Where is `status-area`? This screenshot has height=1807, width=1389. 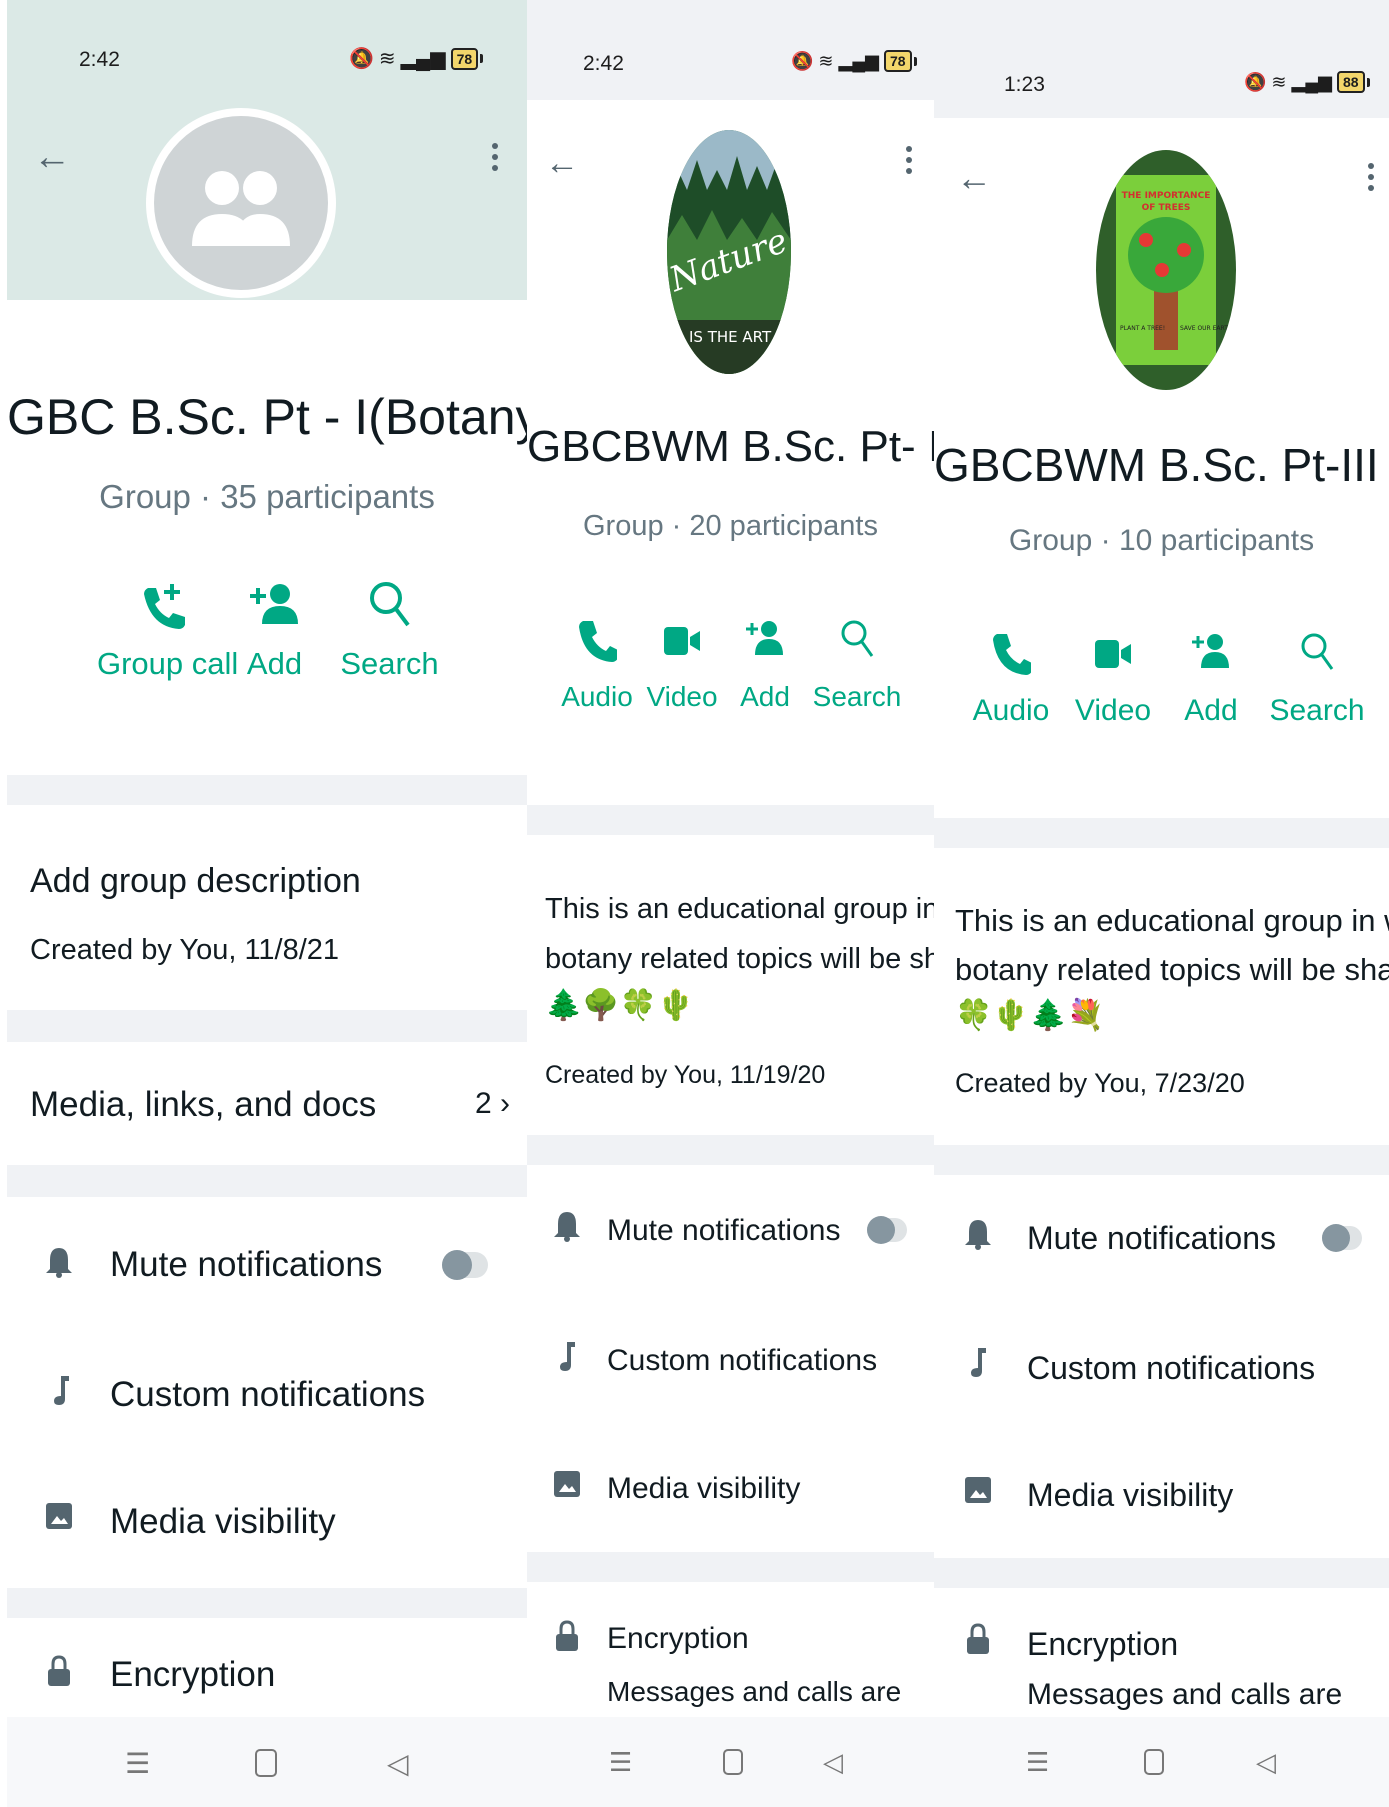 status-area is located at coordinates (1161, 59).